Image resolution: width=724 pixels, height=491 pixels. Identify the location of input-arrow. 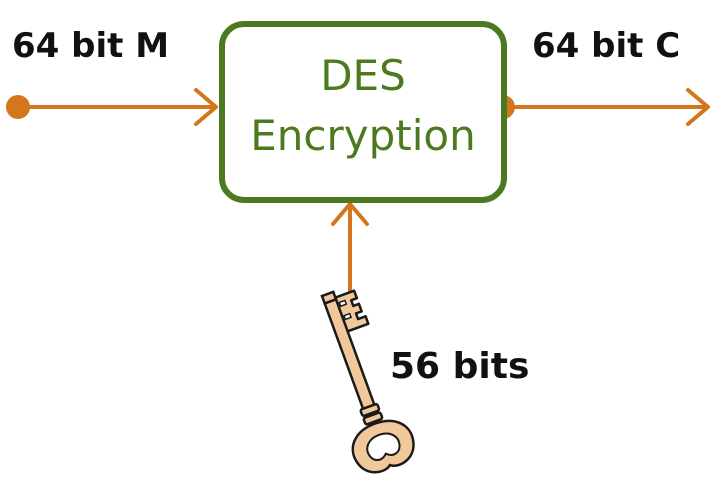
(112, 107).